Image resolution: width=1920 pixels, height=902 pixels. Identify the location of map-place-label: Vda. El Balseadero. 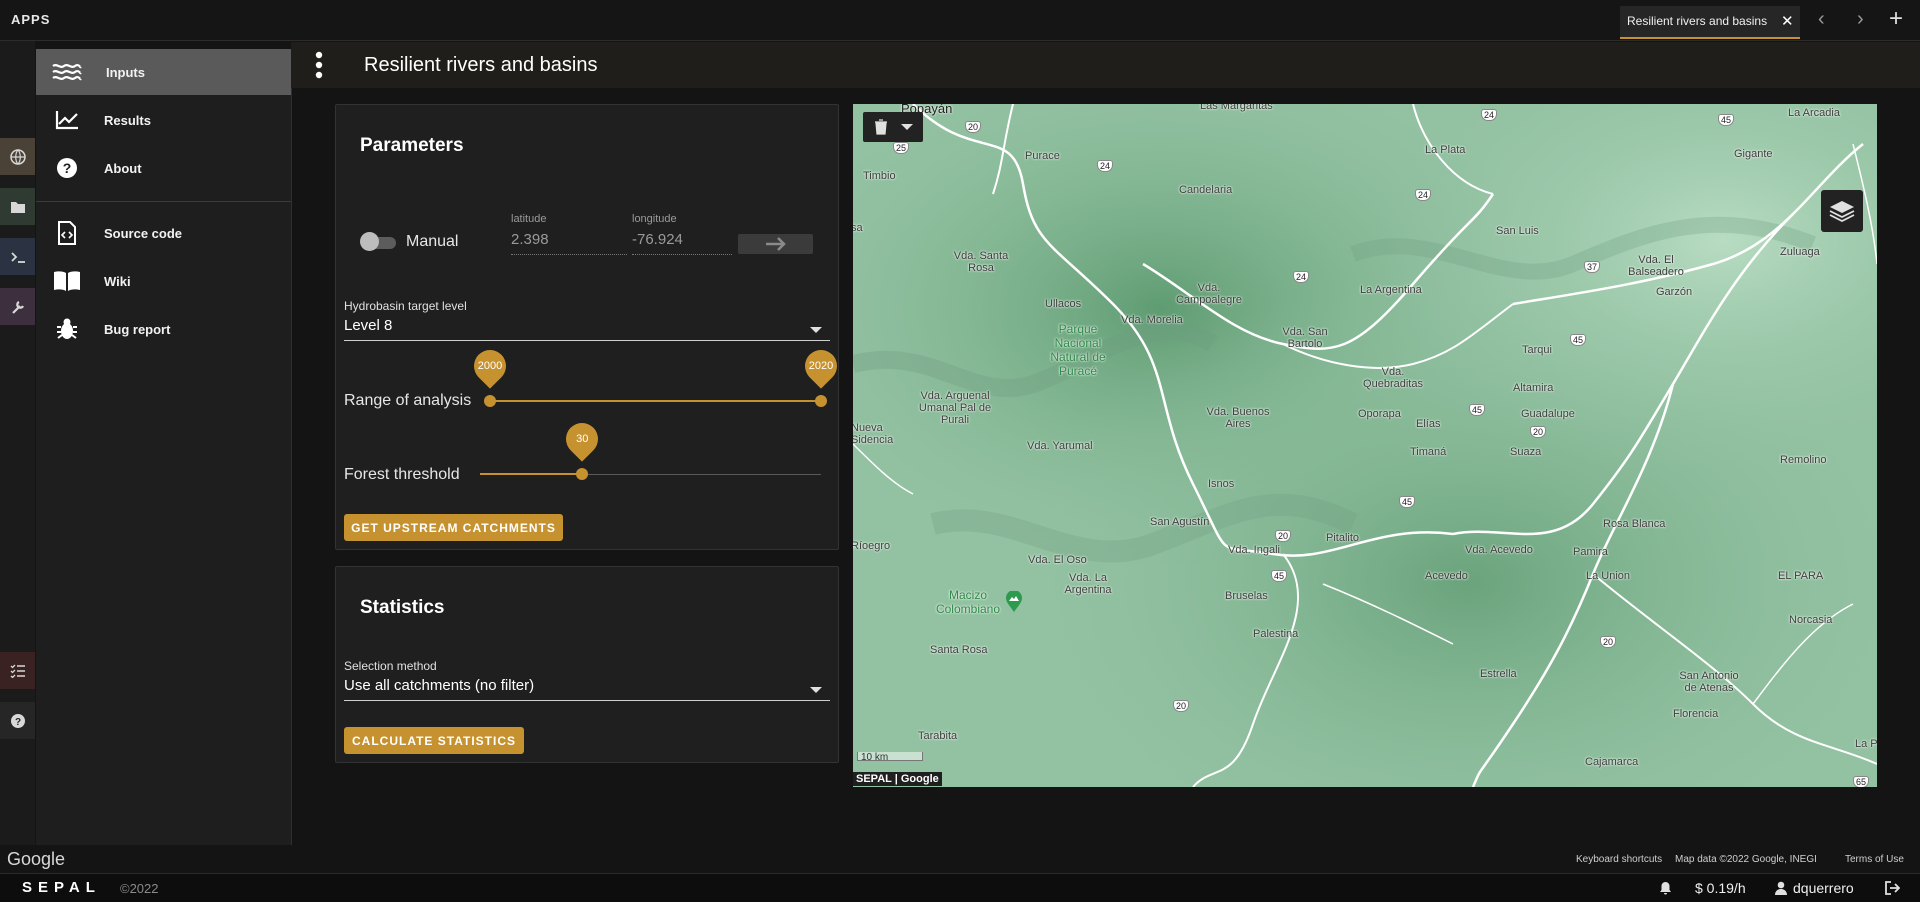
(1656, 266).